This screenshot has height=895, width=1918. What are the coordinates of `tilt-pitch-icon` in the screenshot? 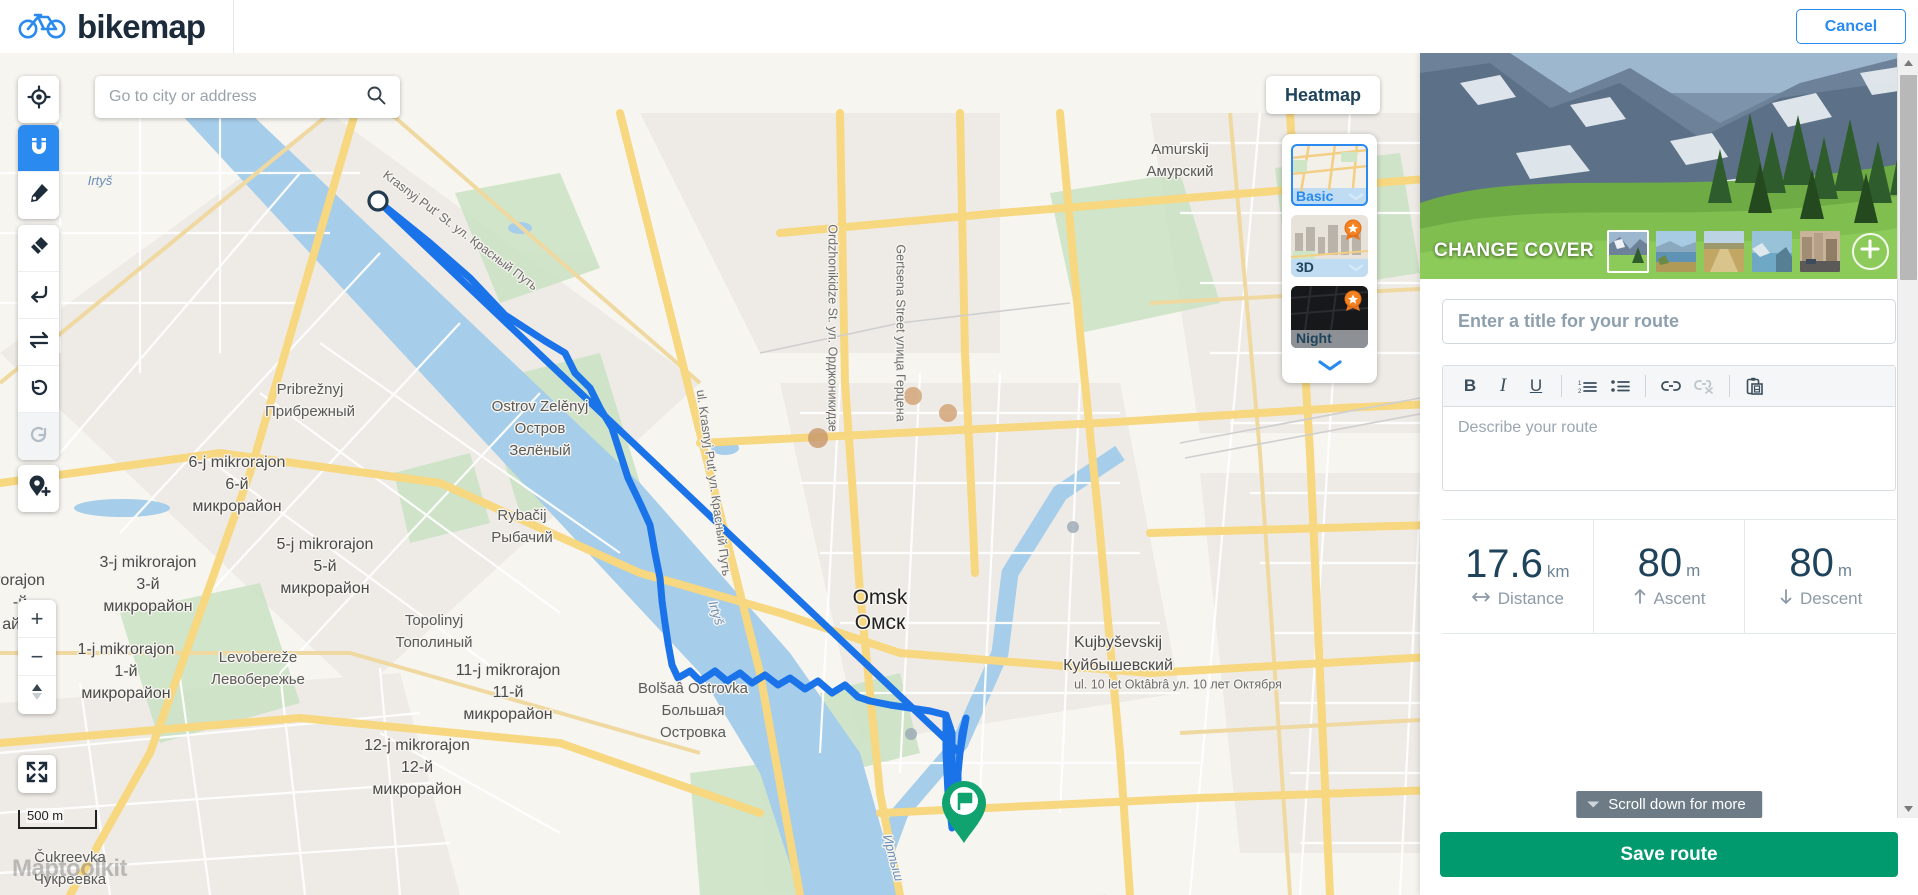 It's located at (37, 695).